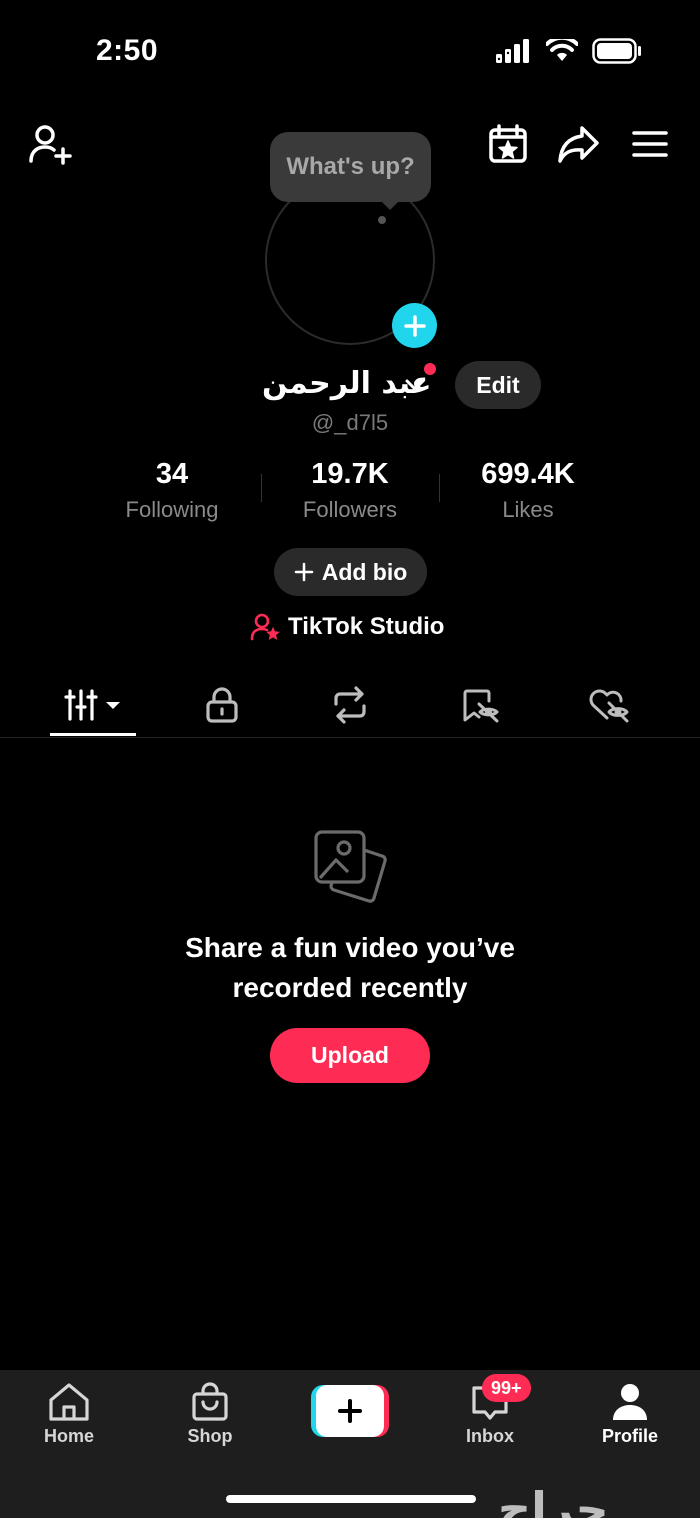  Describe the element at coordinates (553, 1500) in the screenshot. I see `watermark-logo: حراج` at that location.